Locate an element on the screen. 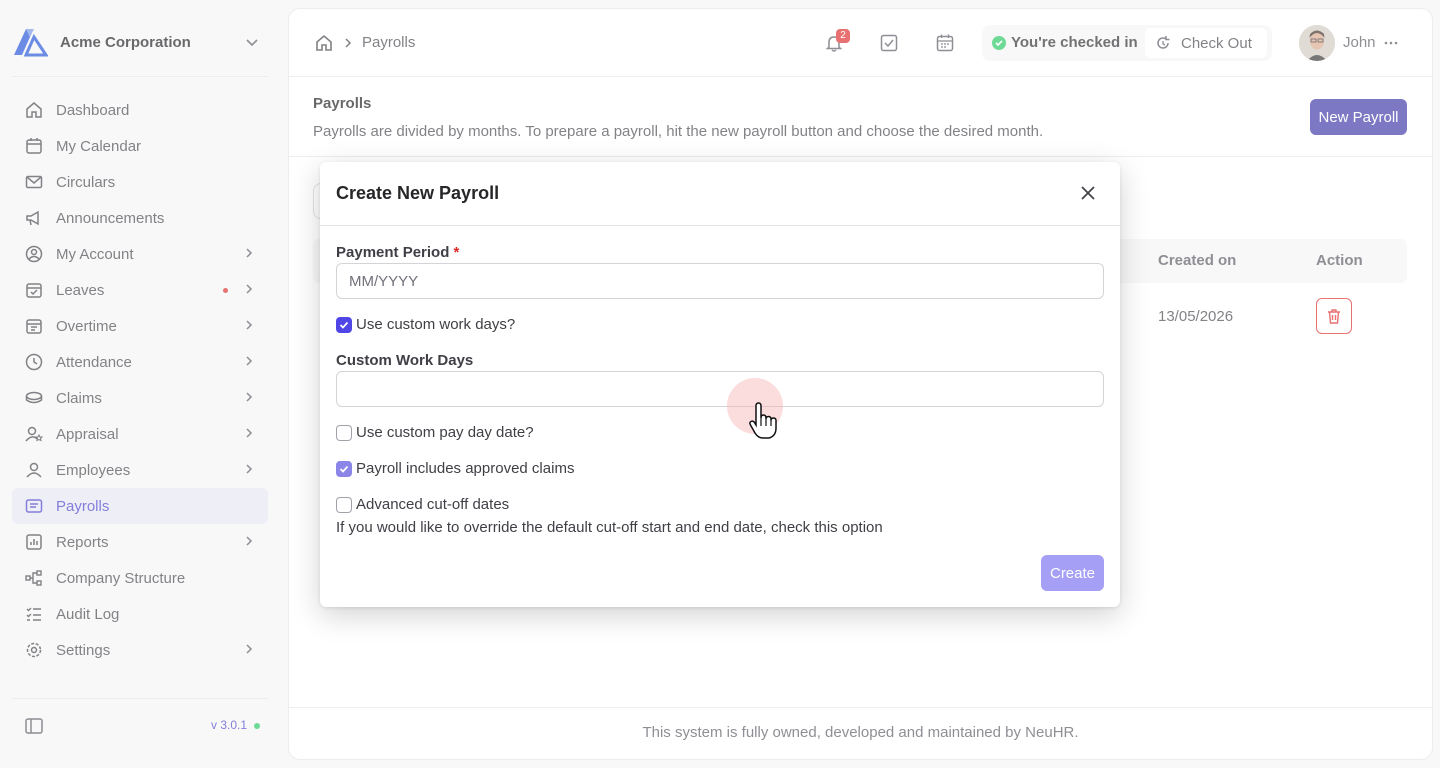  custom-work-days-label: Custom Work Days is located at coordinates (405, 360).